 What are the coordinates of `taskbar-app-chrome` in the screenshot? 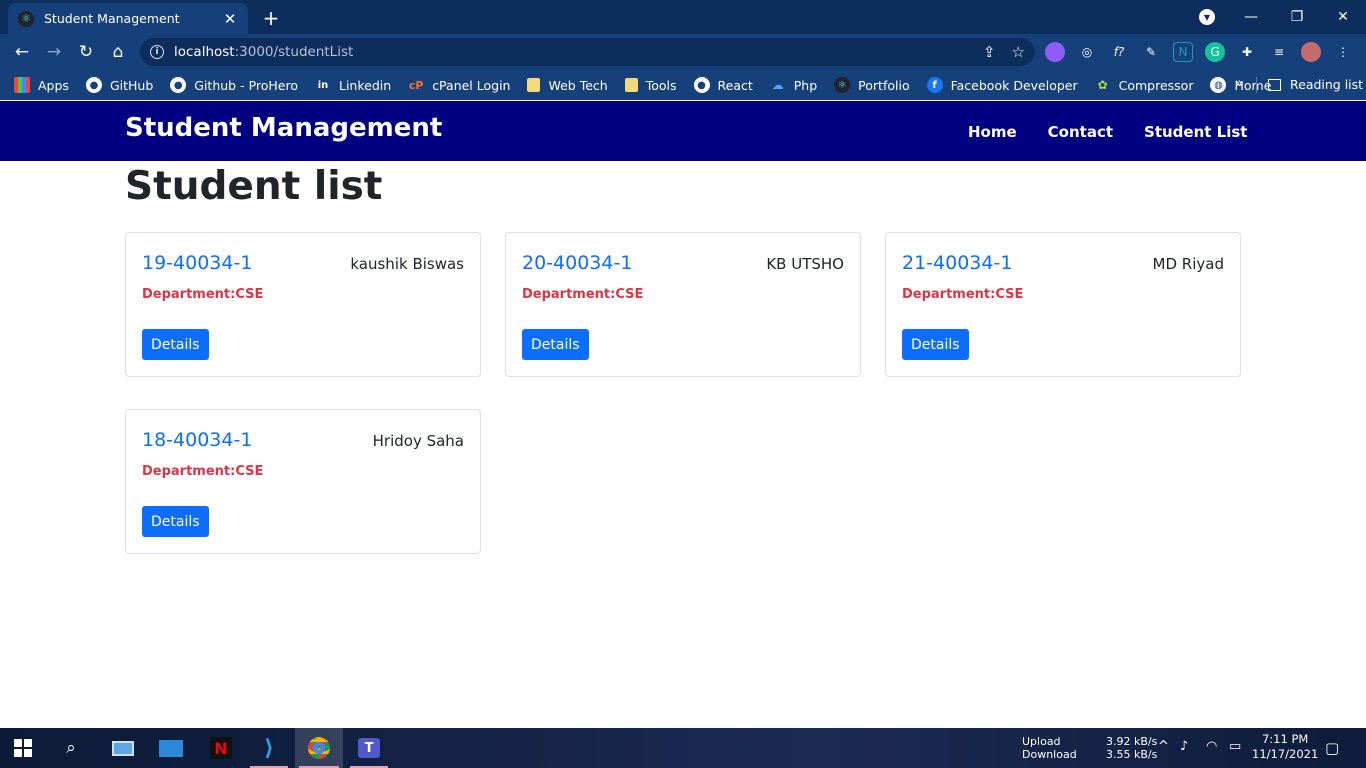 It's located at (319, 748).